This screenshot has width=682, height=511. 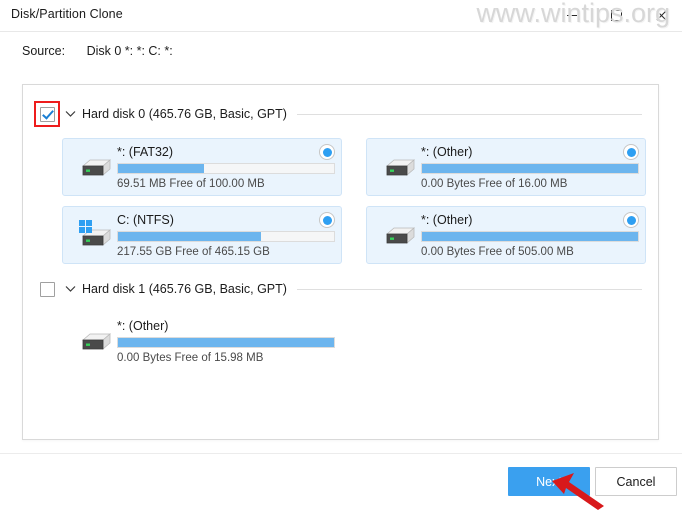 What do you see at coordinates (193, 252) in the screenshot?
I see `partition-free-space: 217.55 GB Free of 465.15 GB` at bounding box center [193, 252].